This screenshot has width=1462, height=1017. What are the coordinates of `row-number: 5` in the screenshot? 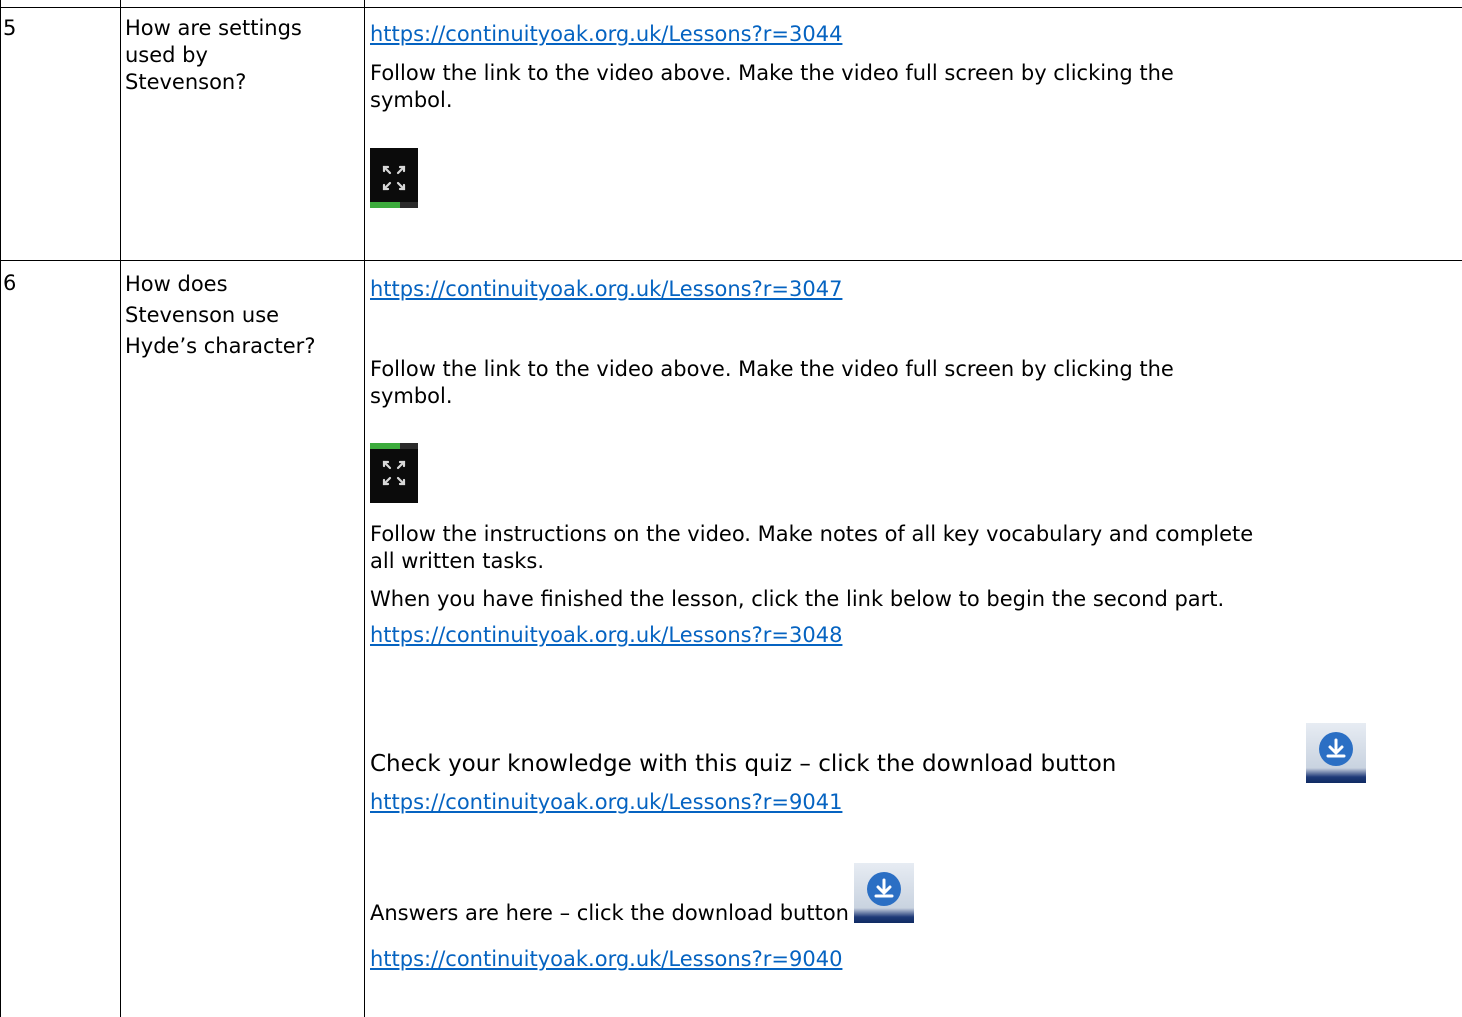 It's located at (10, 28).